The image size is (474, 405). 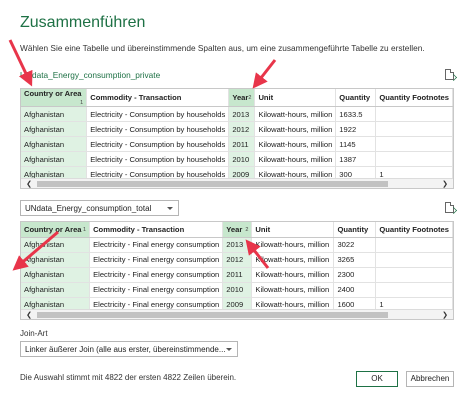 I want to click on join-order-badge: 1, so click(x=82, y=103).